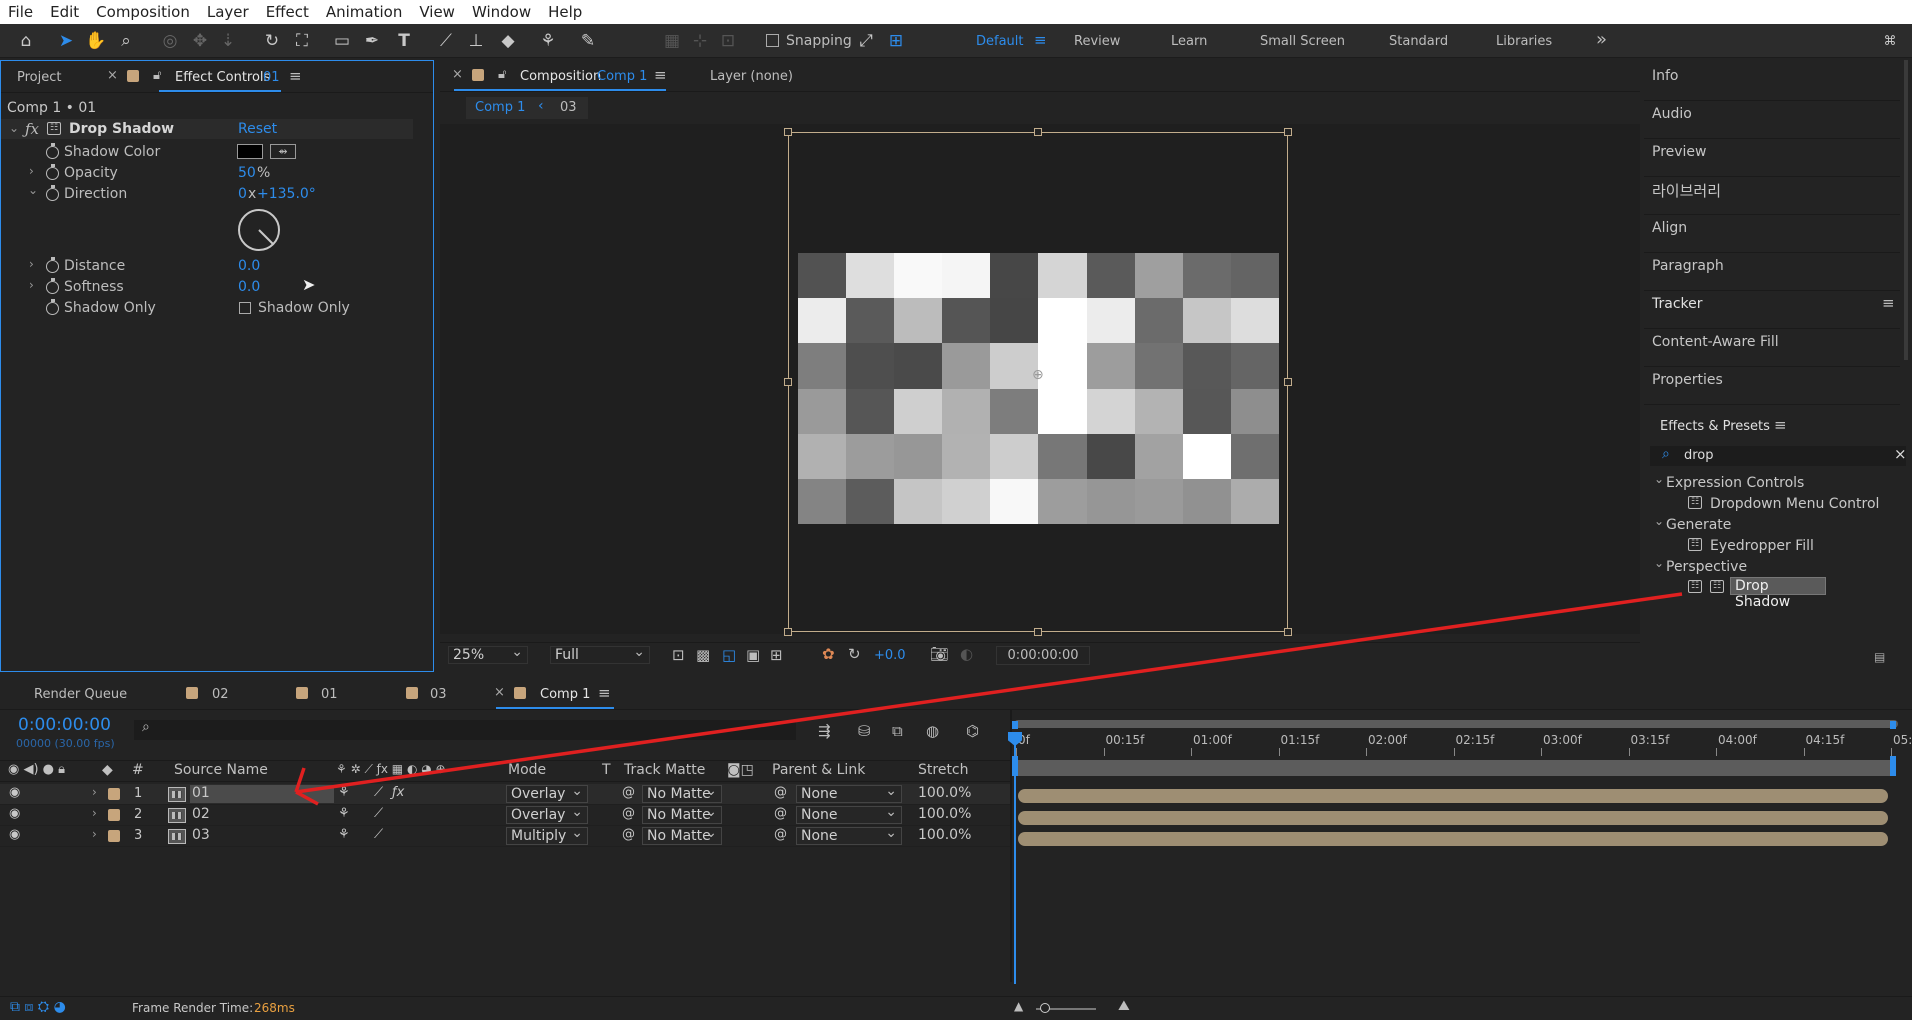 Image resolution: width=1912 pixels, height=1020 pixels. I want to click on mode-dropdown: Multiply, so click(547, 835).